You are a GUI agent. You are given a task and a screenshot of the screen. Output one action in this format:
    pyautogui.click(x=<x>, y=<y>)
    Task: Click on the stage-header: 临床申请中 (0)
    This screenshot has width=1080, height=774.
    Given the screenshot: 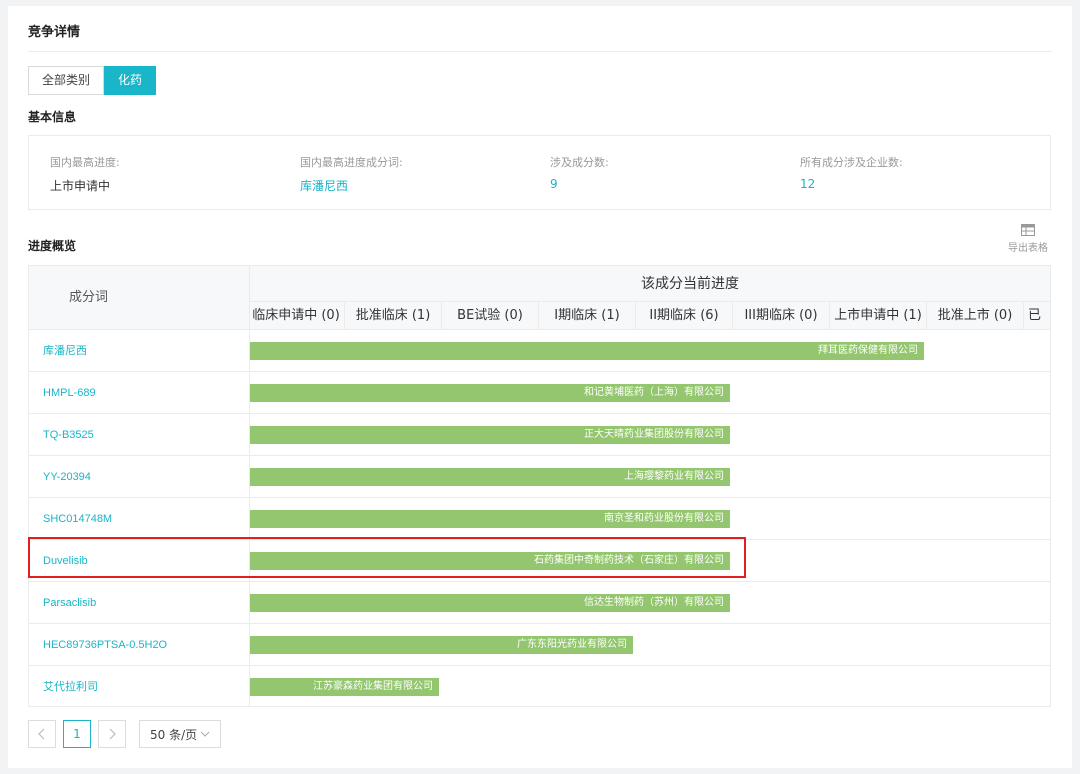 What is the action you would take?
    pyautogui.click(x=297, y=315)
    